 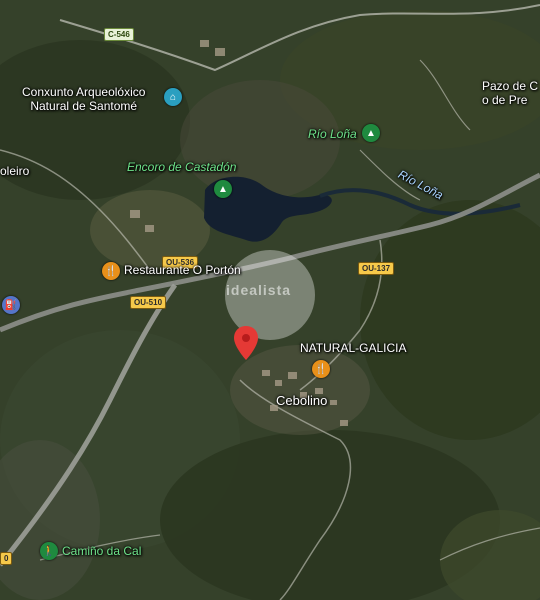 What do you see at coordinates (6, 558) in the screenshot?
I see `road-shield-edge: 0` at bounding box center [6, 558].